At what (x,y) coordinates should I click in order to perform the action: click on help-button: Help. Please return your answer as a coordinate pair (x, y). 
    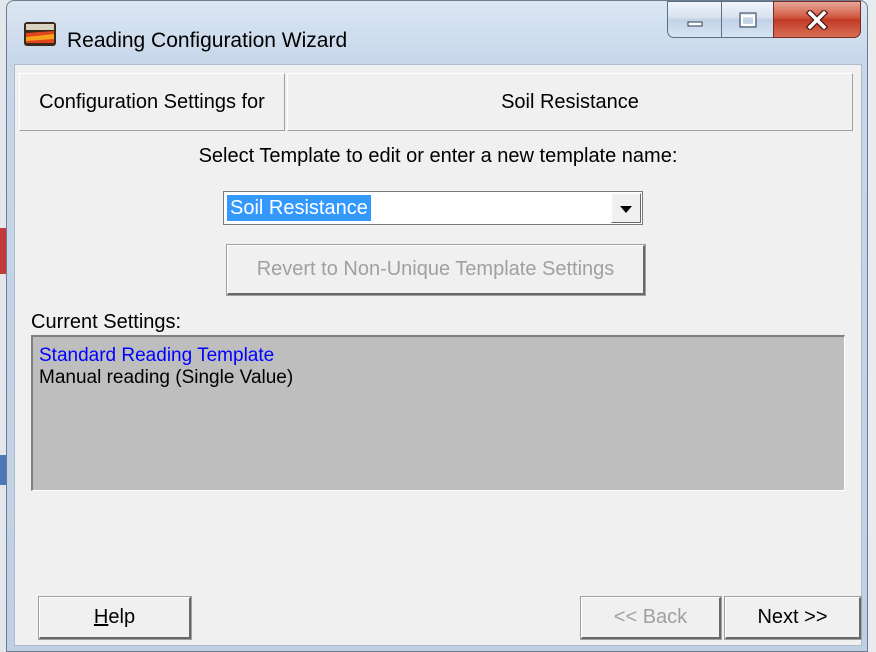
    Looking at the image, I should click on (115, 618).